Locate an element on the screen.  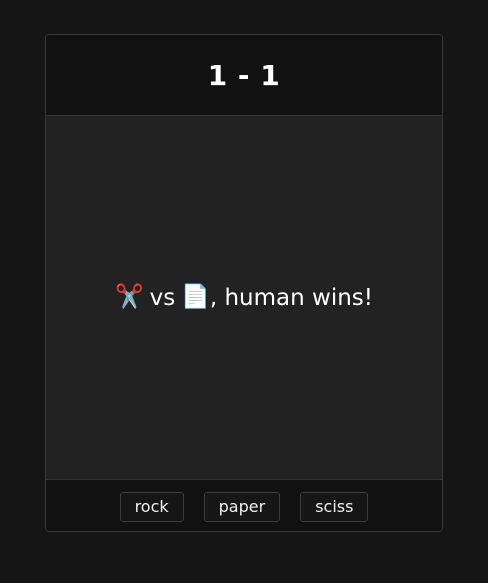
outcome-text: , human wins! is located at coordinates (291, 297).